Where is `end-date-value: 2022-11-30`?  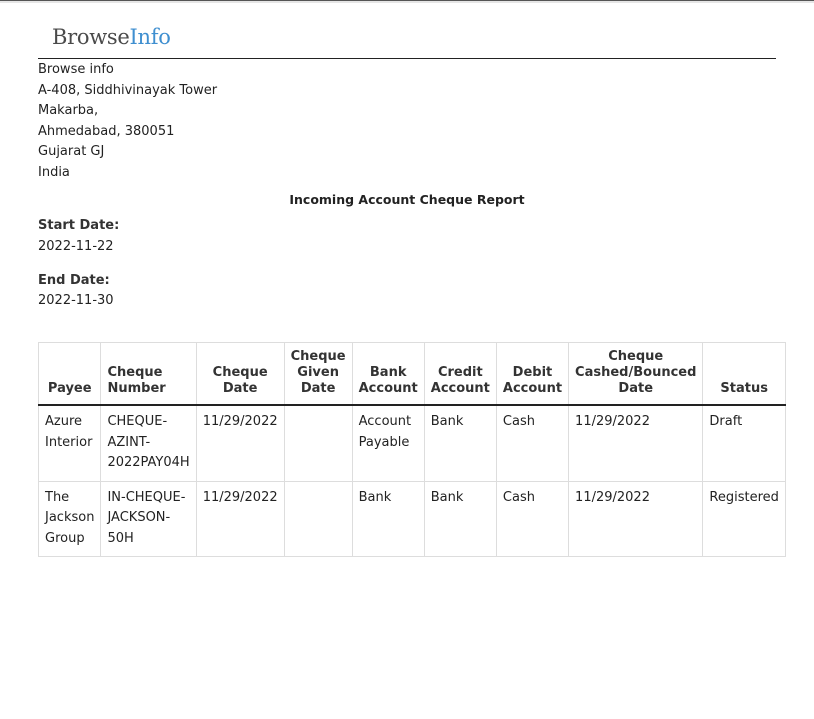 end-date-value: 2022-11-30 is located at coordinates (76, 300).